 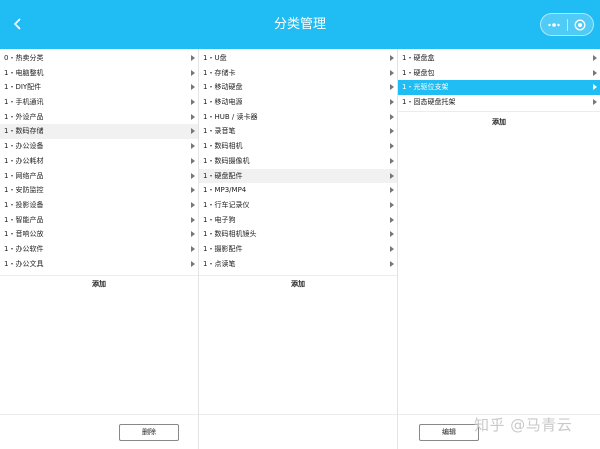 What do you see at coordinates (99, 176) in the screenshot?
I see `list-item: 1・网络产品` at bounding box center [99, 176].